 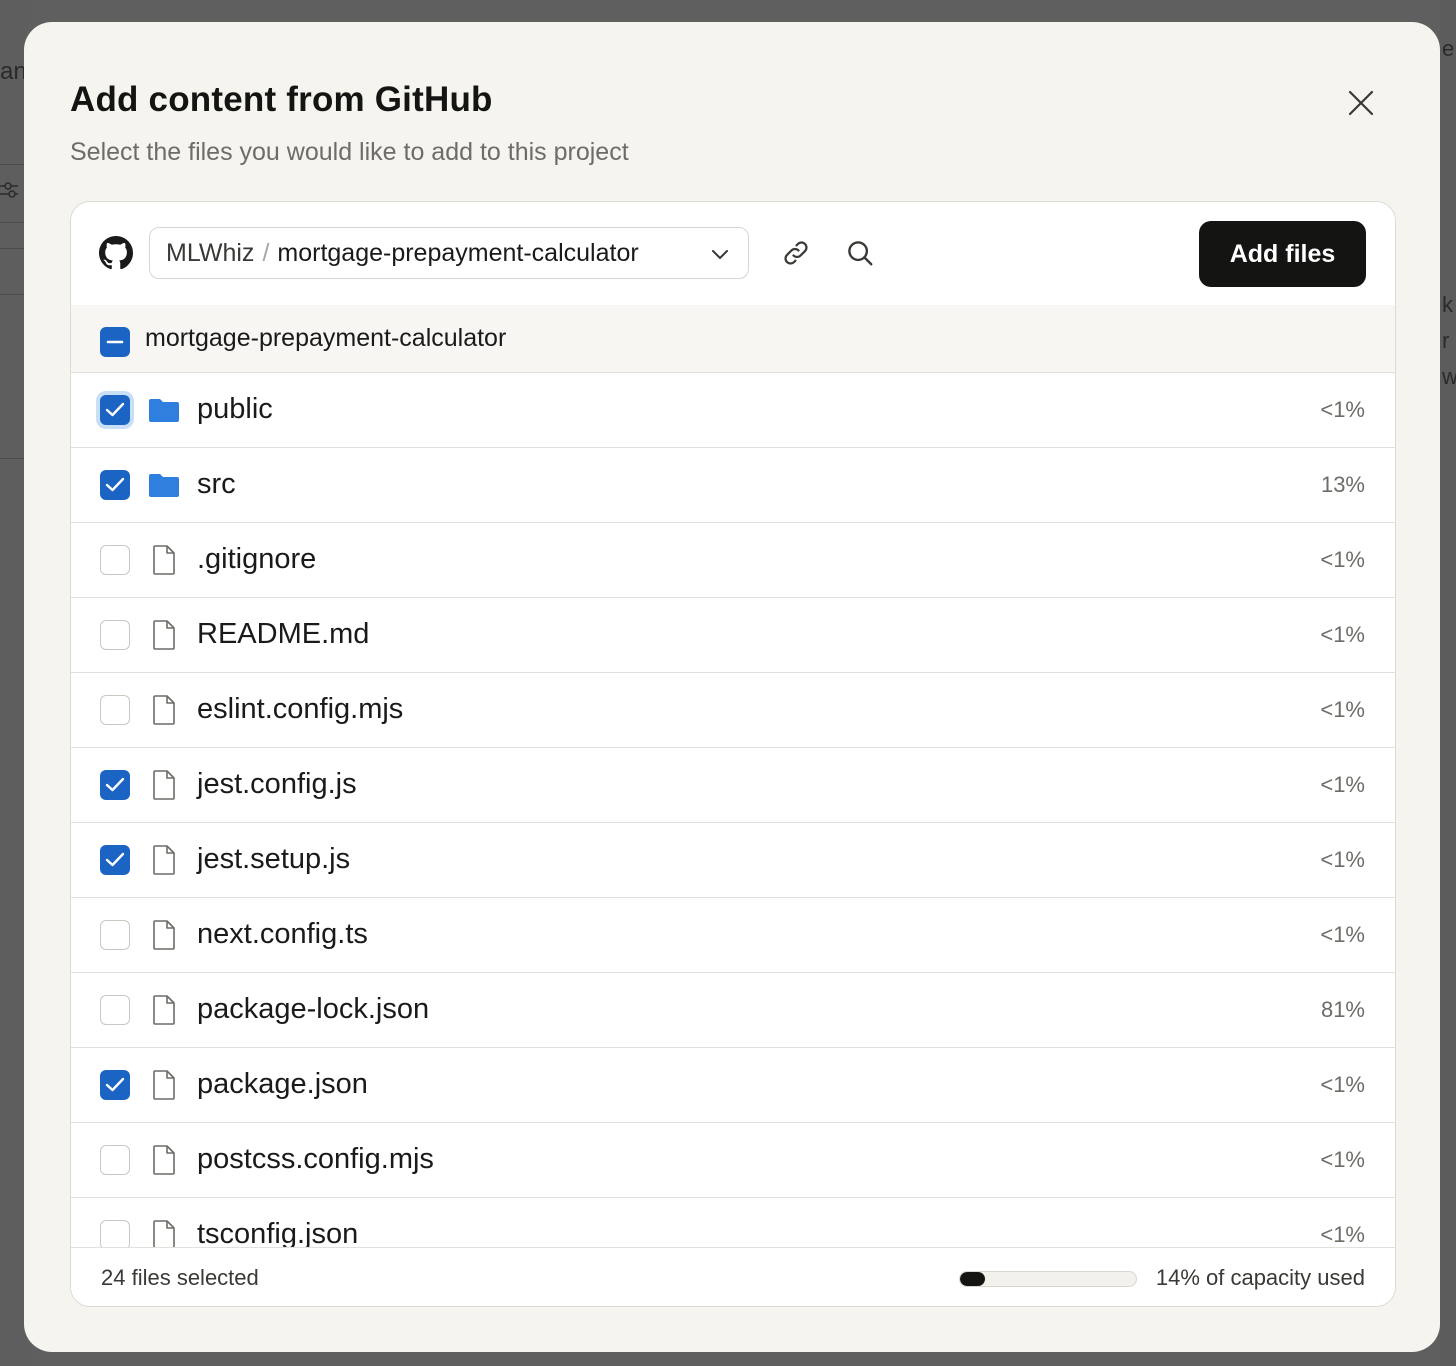 What do you see at coordinates (733, 785) in the screenshot?
I see `file-row: jest.config.js <1%` at bounding box center [733, 785].